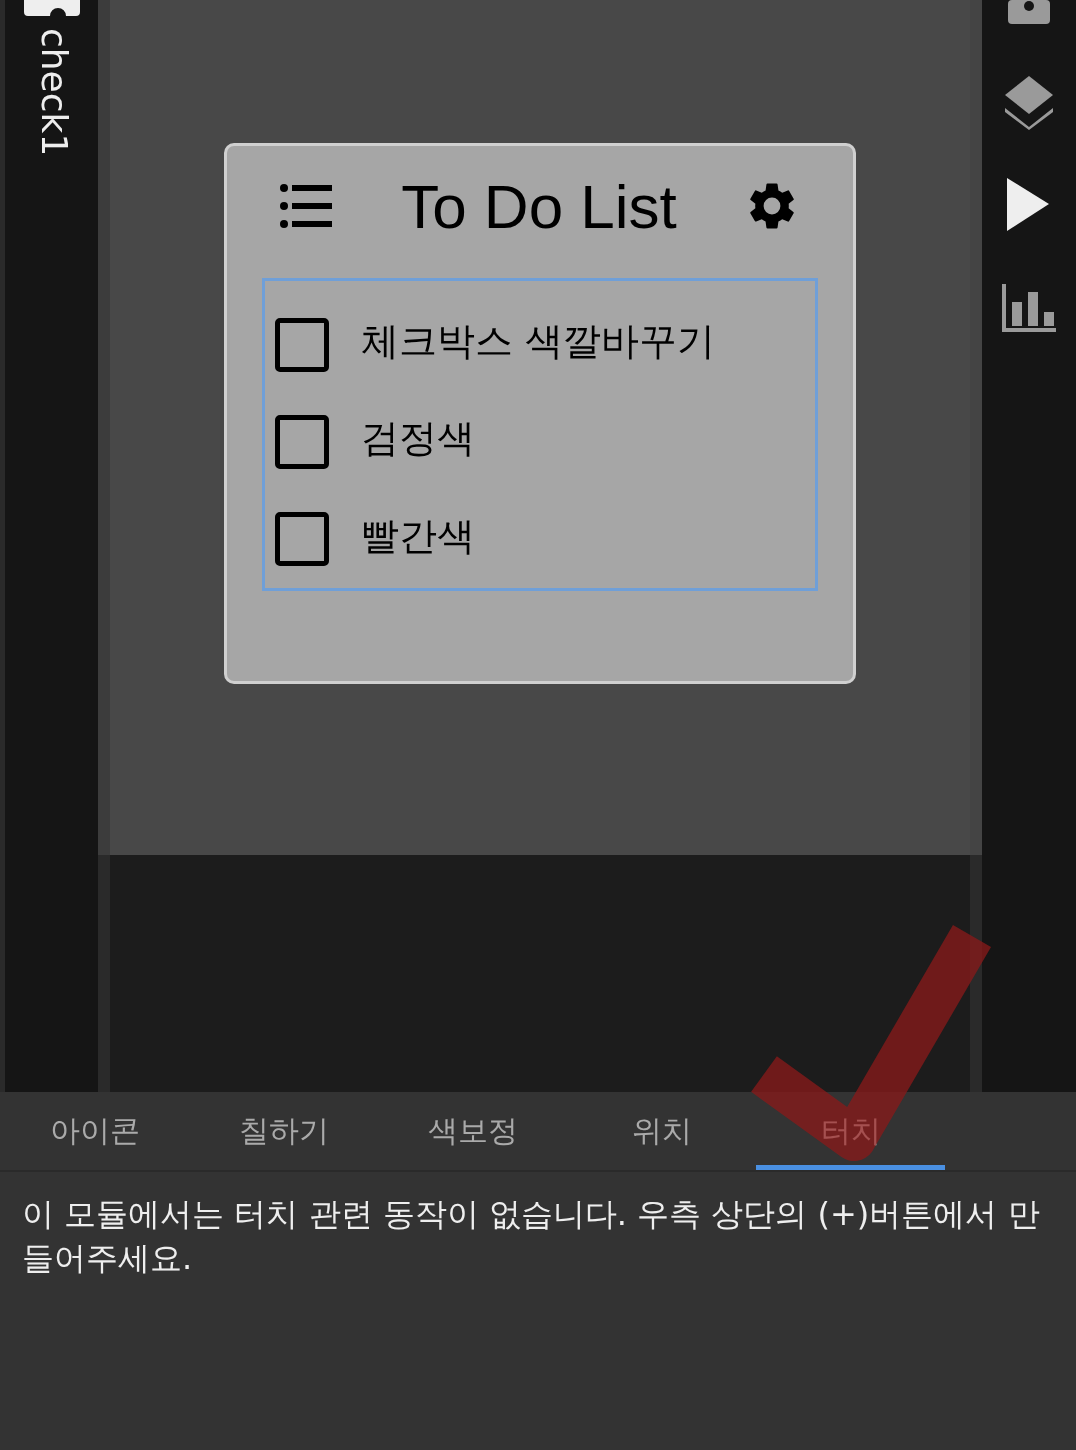  Describe the element at coordinates (94, 1131) in the screenshot. I see `tab: 아이콘` at that location.